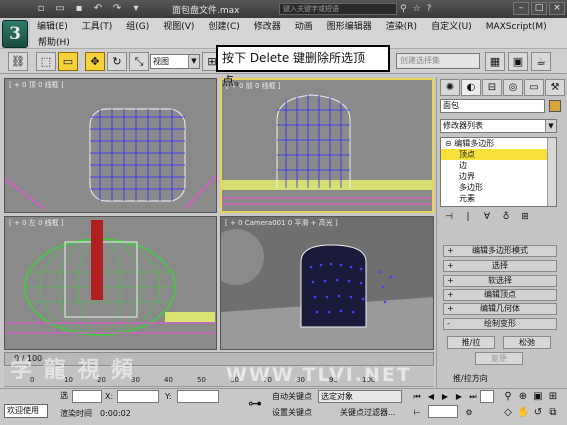 This screenshot has width=567, height=425. Describe the element at coordinates (304, 27) in the screenshot. I see `menu-animation: 动画` at that location.